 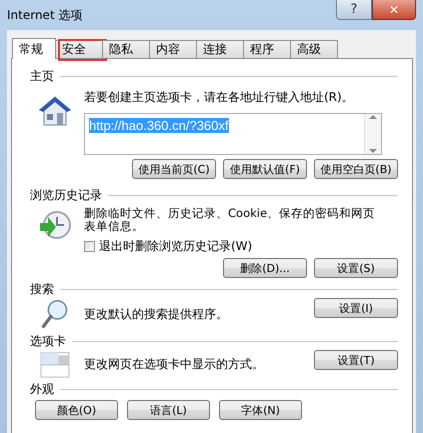 What do you see at coordinates (156, 314) in the screenshot?
I see `description-text: 更改默认的搜索提供程序。` at bounding box center [156, 314].